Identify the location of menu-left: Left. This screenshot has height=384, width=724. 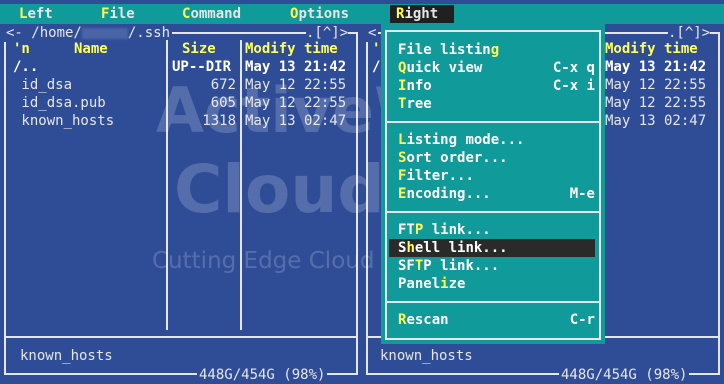
(36, 14).